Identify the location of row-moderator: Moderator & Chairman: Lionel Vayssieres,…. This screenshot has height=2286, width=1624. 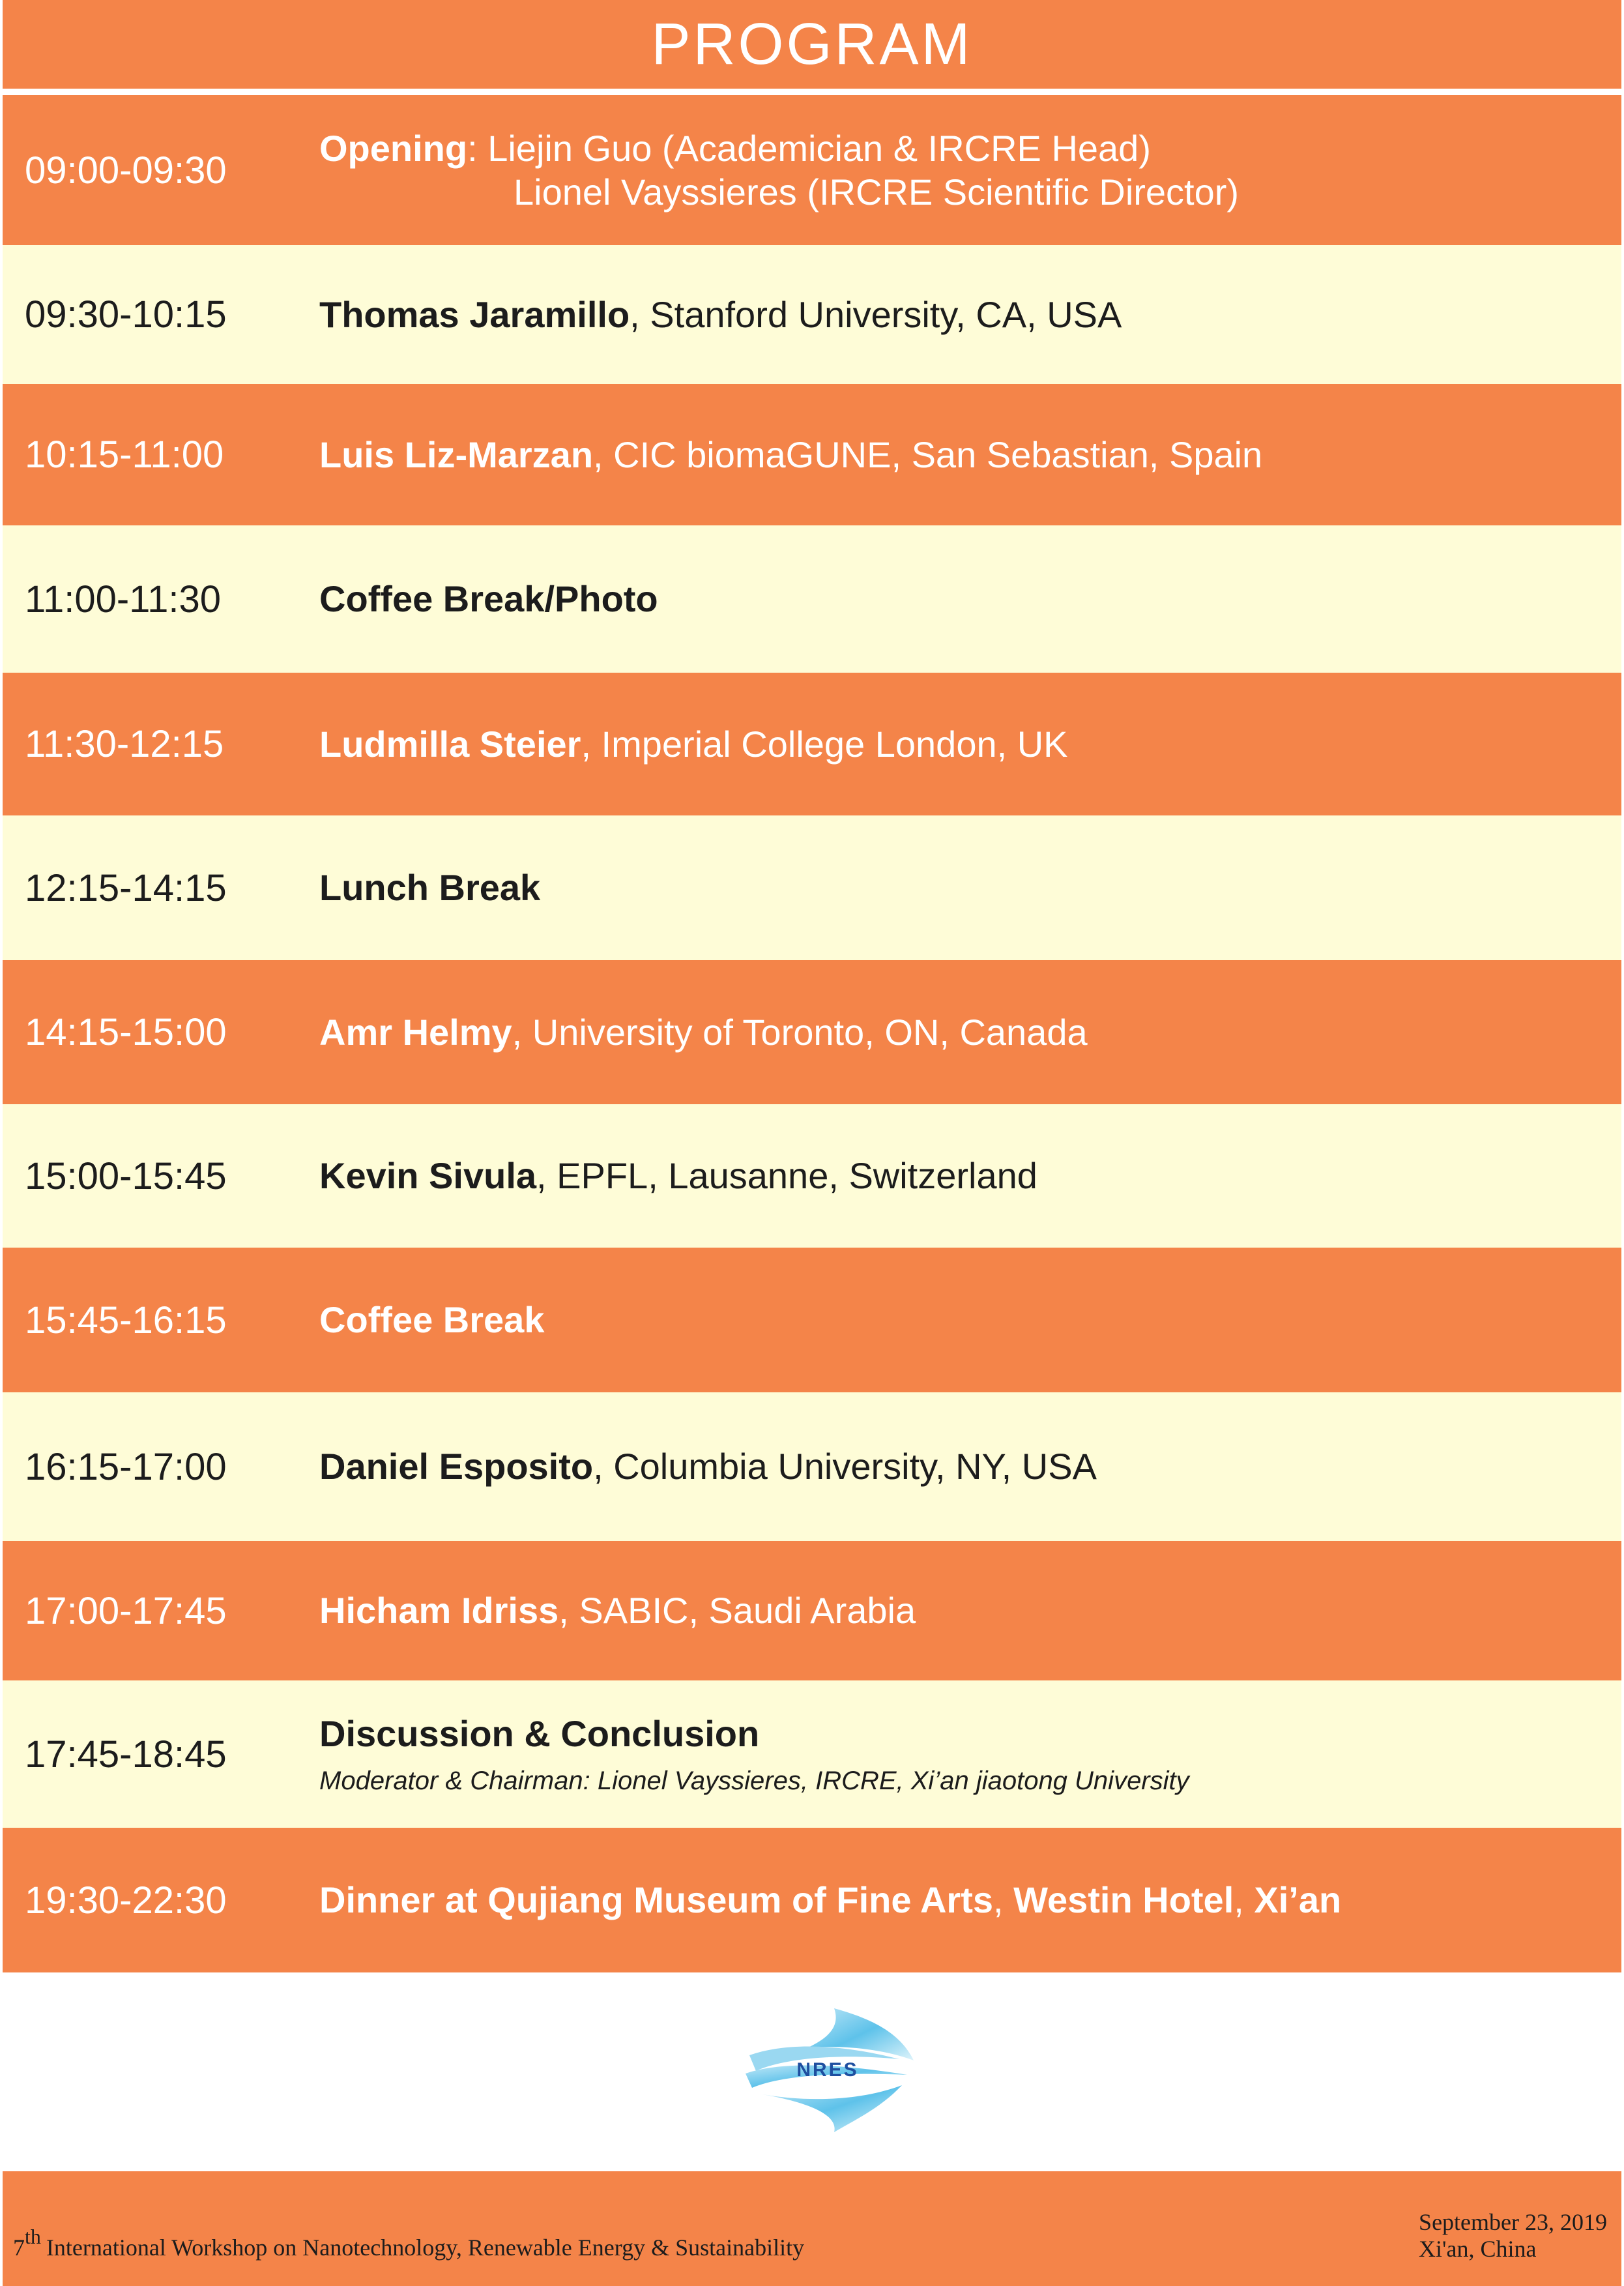
(754, 1780).